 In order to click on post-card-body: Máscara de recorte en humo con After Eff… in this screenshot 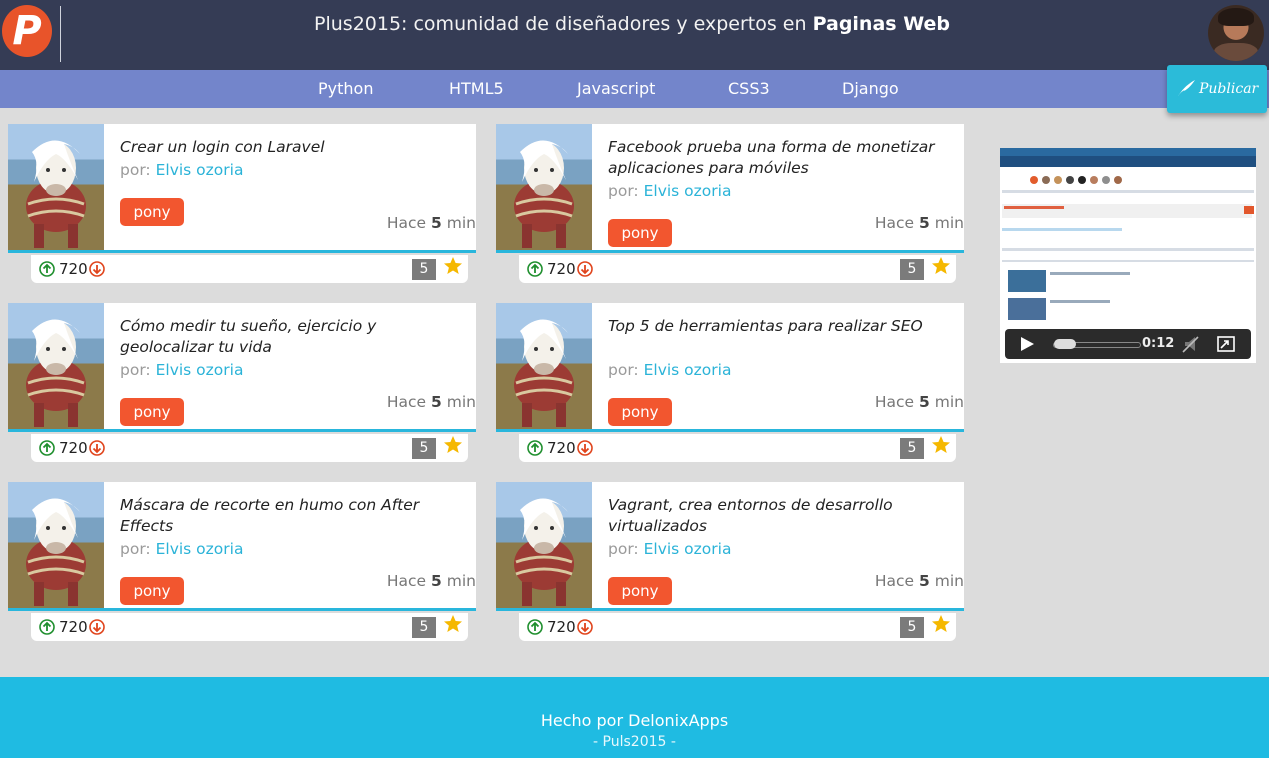, I will do `click(242, 546)`.